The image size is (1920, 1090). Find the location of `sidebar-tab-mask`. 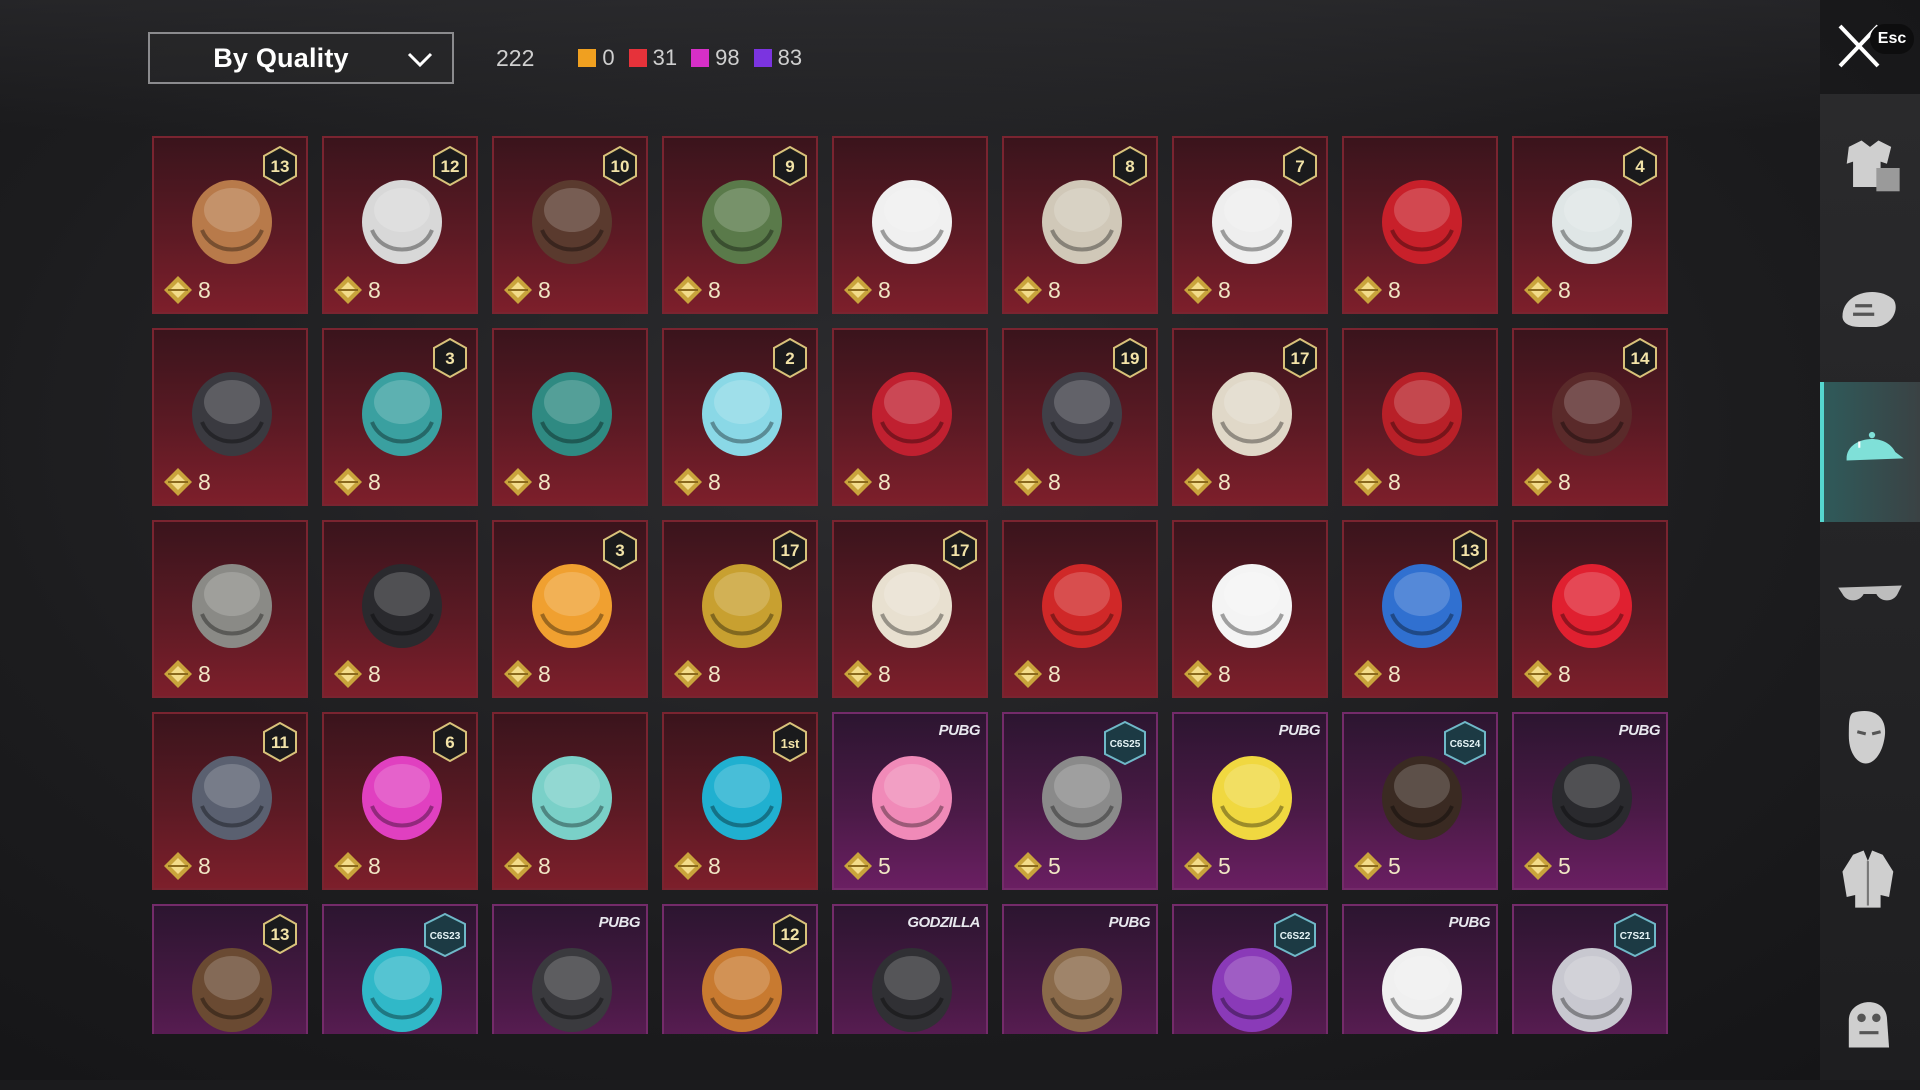

sidebar-tab-mask is located at coordinates (1870, 310).